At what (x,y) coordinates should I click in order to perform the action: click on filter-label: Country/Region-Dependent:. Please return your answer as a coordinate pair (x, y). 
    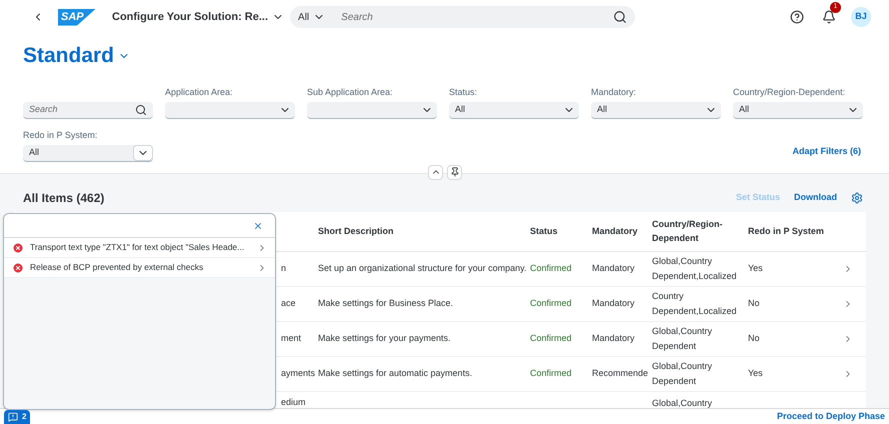
    Looking at the image, I should click on (789, 92).